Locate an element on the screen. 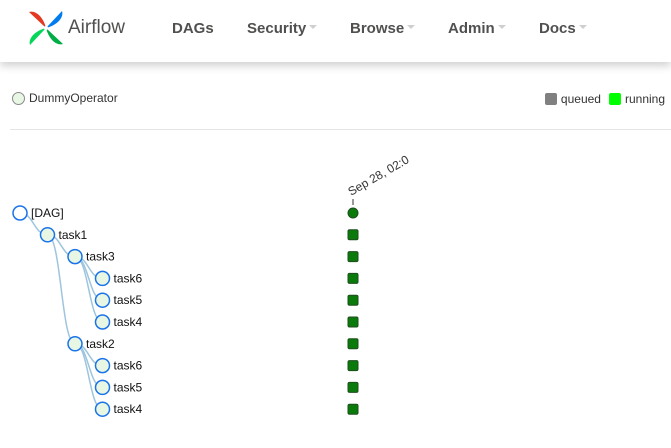 This screenshot has width=671, height=448. task-label: task3 is located at coordinates (100, 257).